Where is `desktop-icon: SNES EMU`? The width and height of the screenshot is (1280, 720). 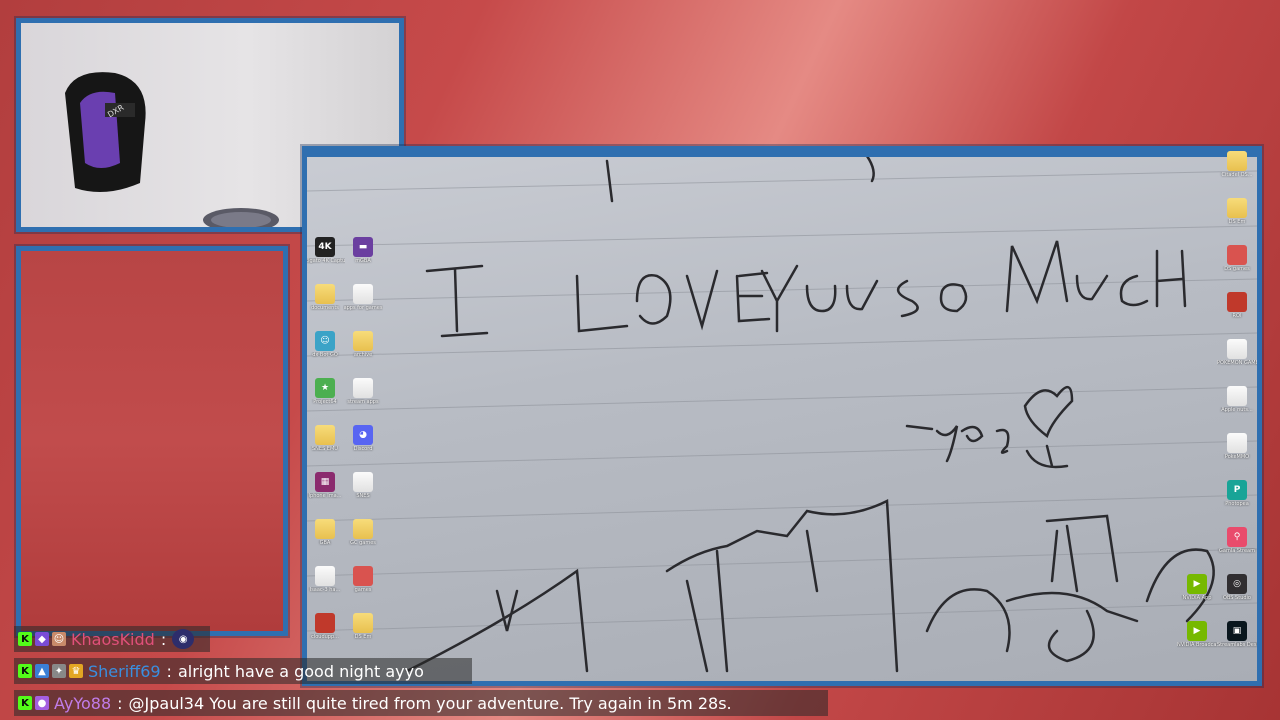 desktop-icon: SNES EMU is located at coordinates (326, 438).